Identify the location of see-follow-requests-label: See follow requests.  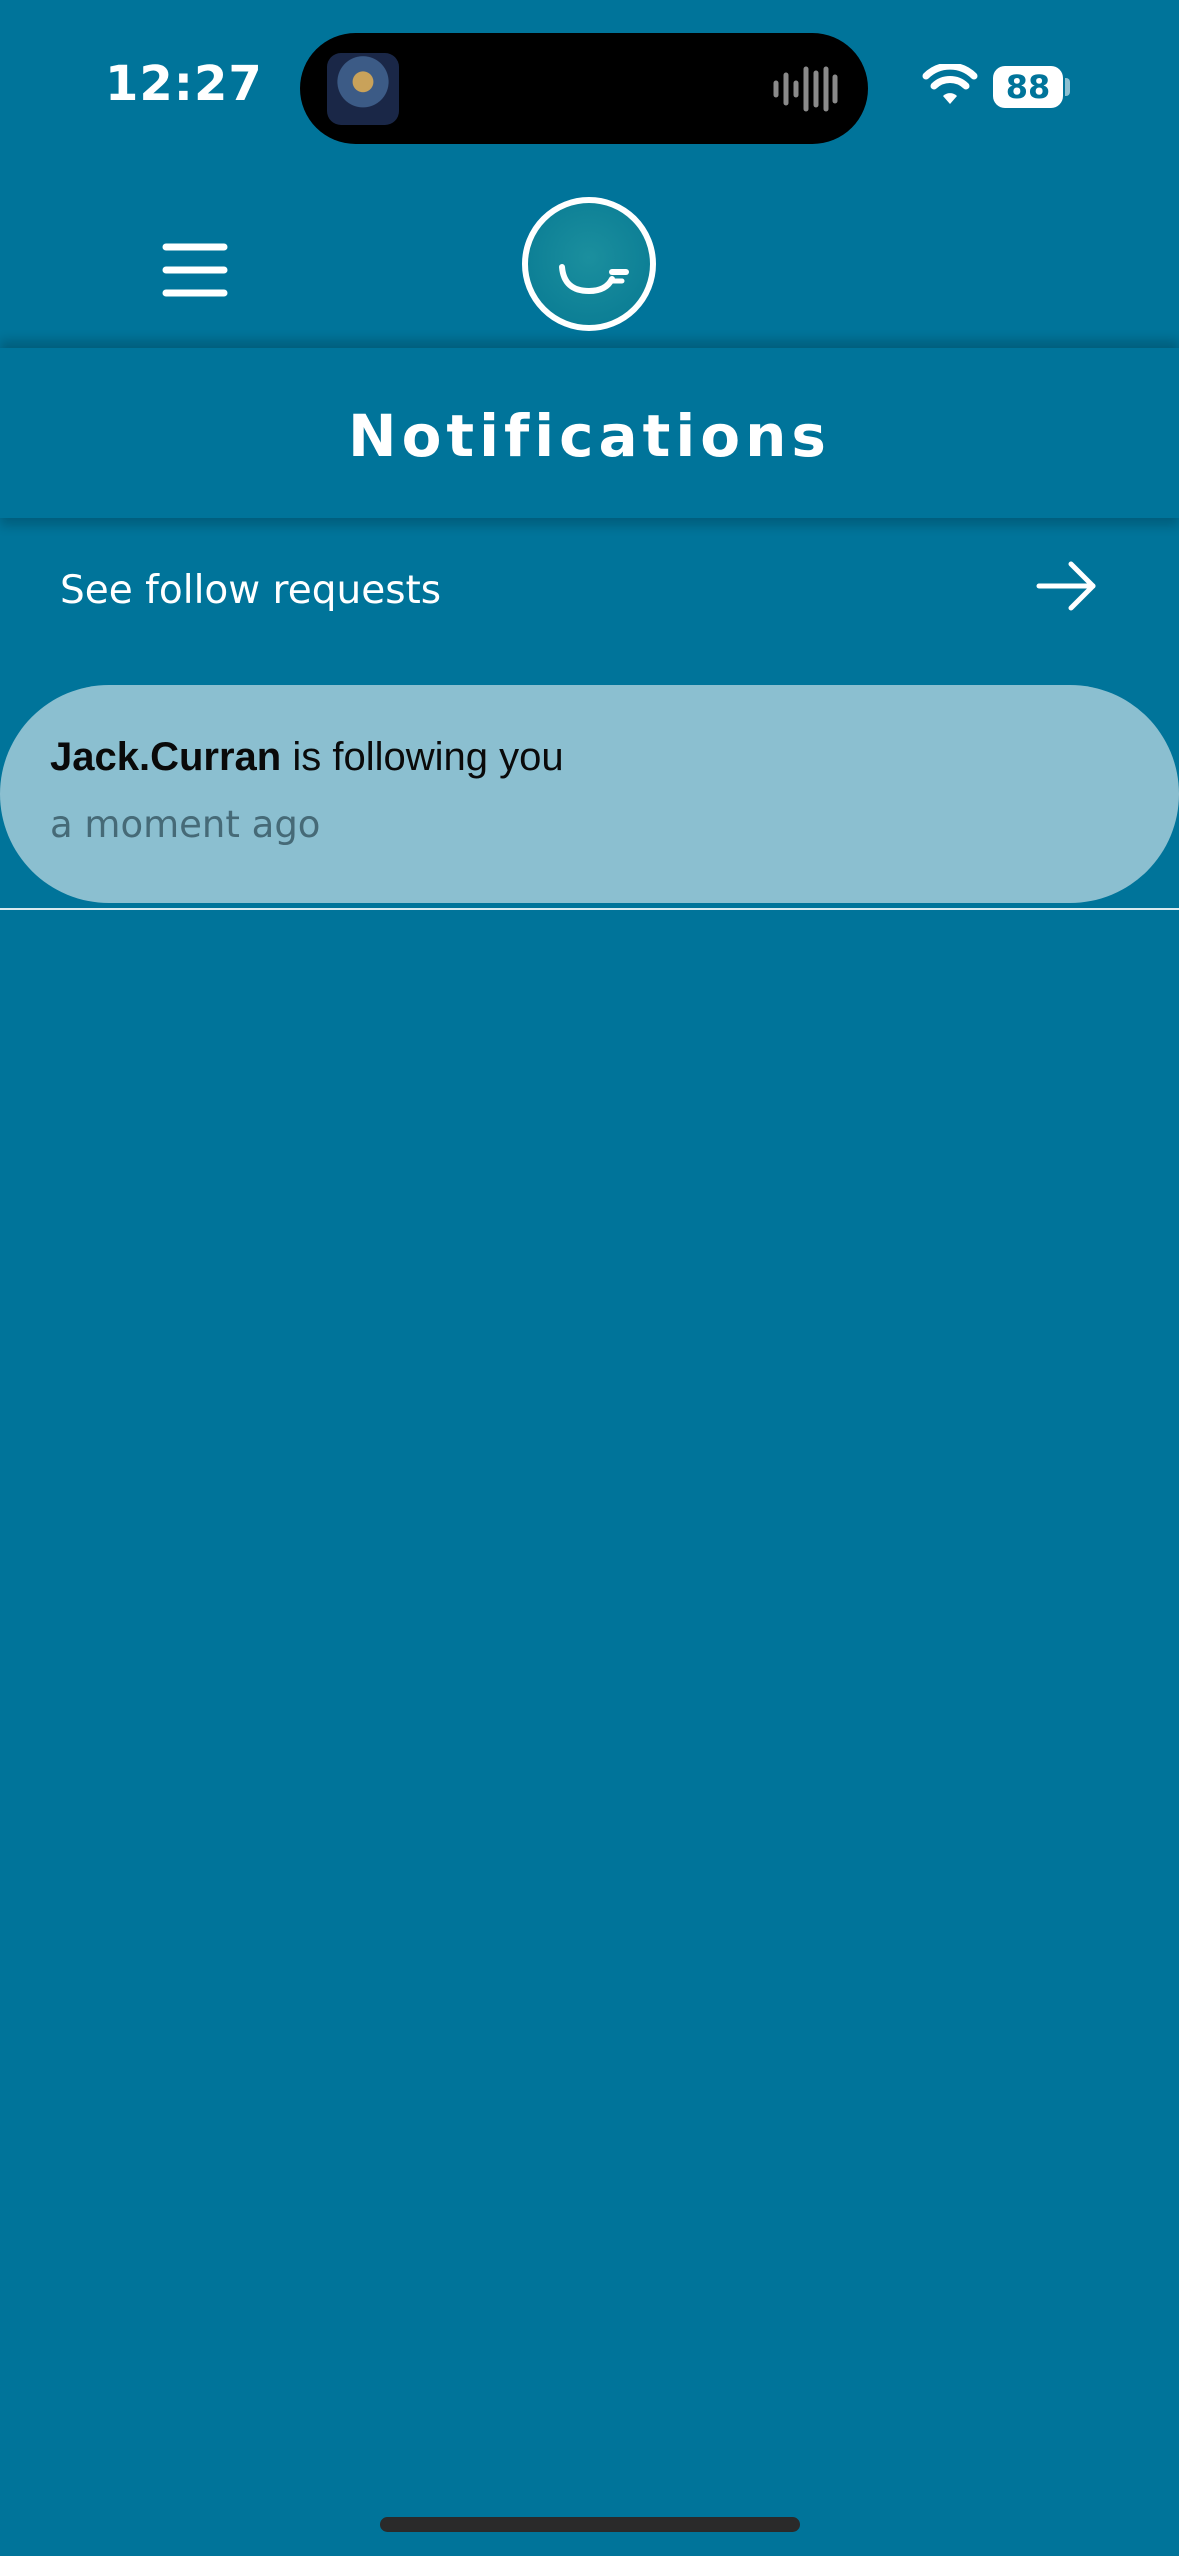
(251, 590).